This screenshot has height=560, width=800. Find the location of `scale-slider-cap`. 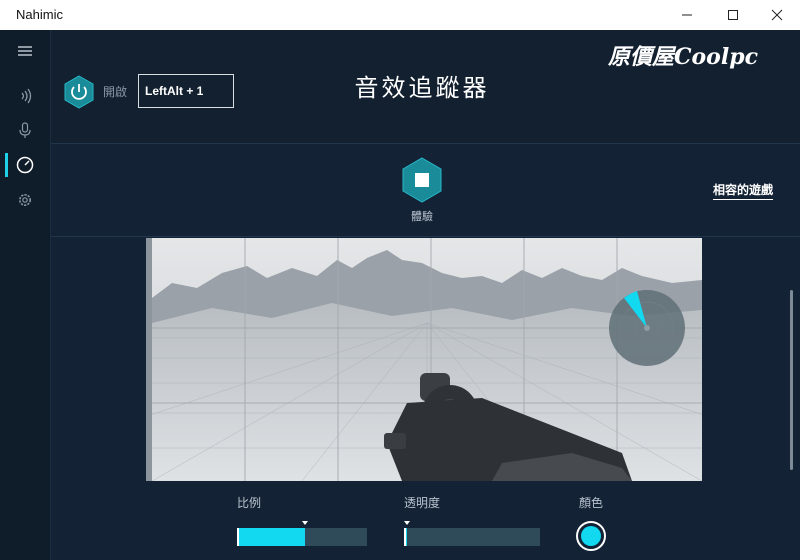

scale-slider-cap is located at coordinates (238, 537).